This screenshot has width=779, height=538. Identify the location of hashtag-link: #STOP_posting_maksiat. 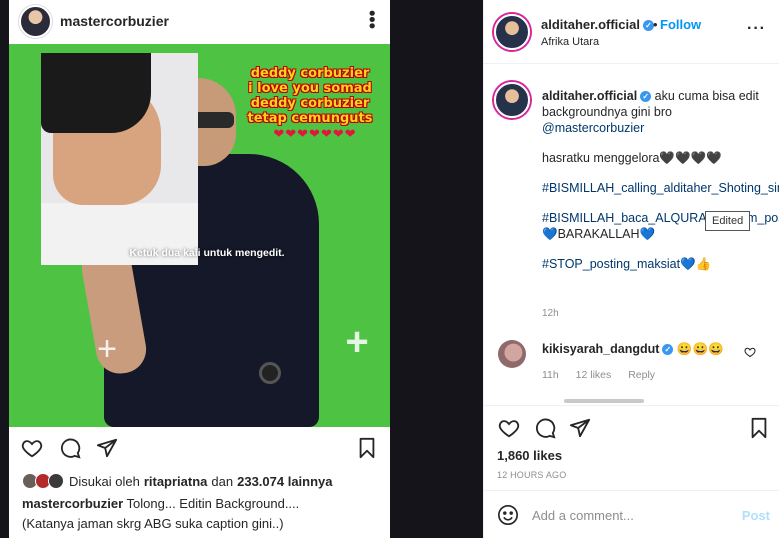
(611, 264).